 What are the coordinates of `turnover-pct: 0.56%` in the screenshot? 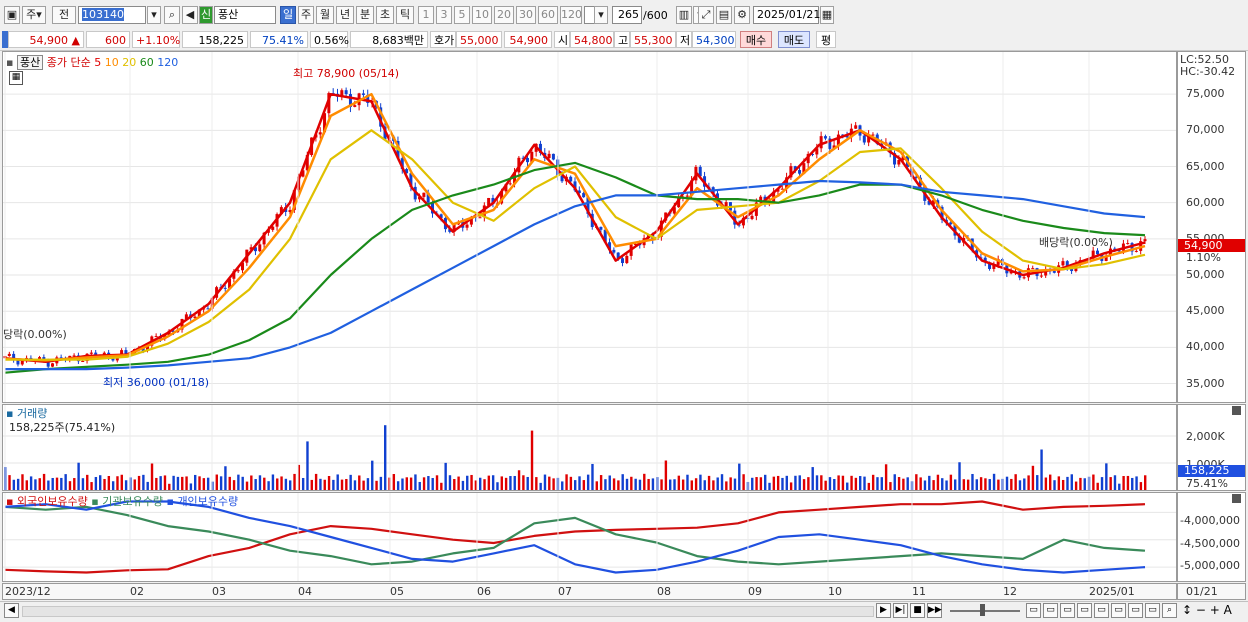 It's located at (329, 39).